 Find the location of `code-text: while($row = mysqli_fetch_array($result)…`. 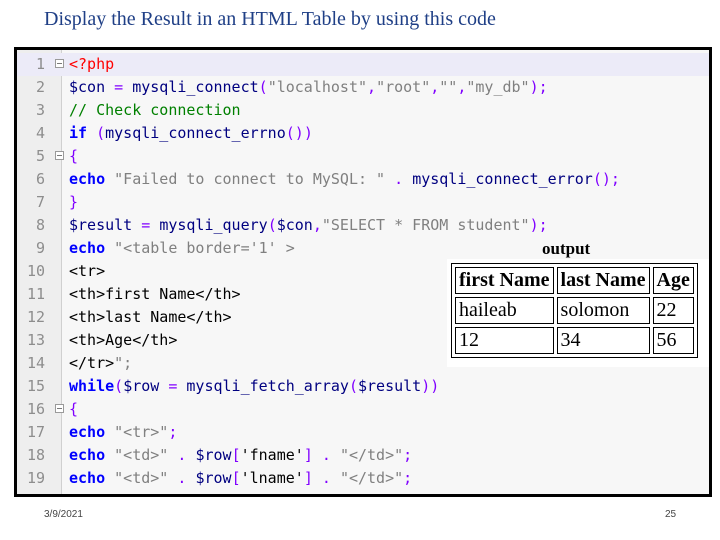

code-text: while($row = mysqli_fetch_array($result)… is located at coordinates (254, 386).